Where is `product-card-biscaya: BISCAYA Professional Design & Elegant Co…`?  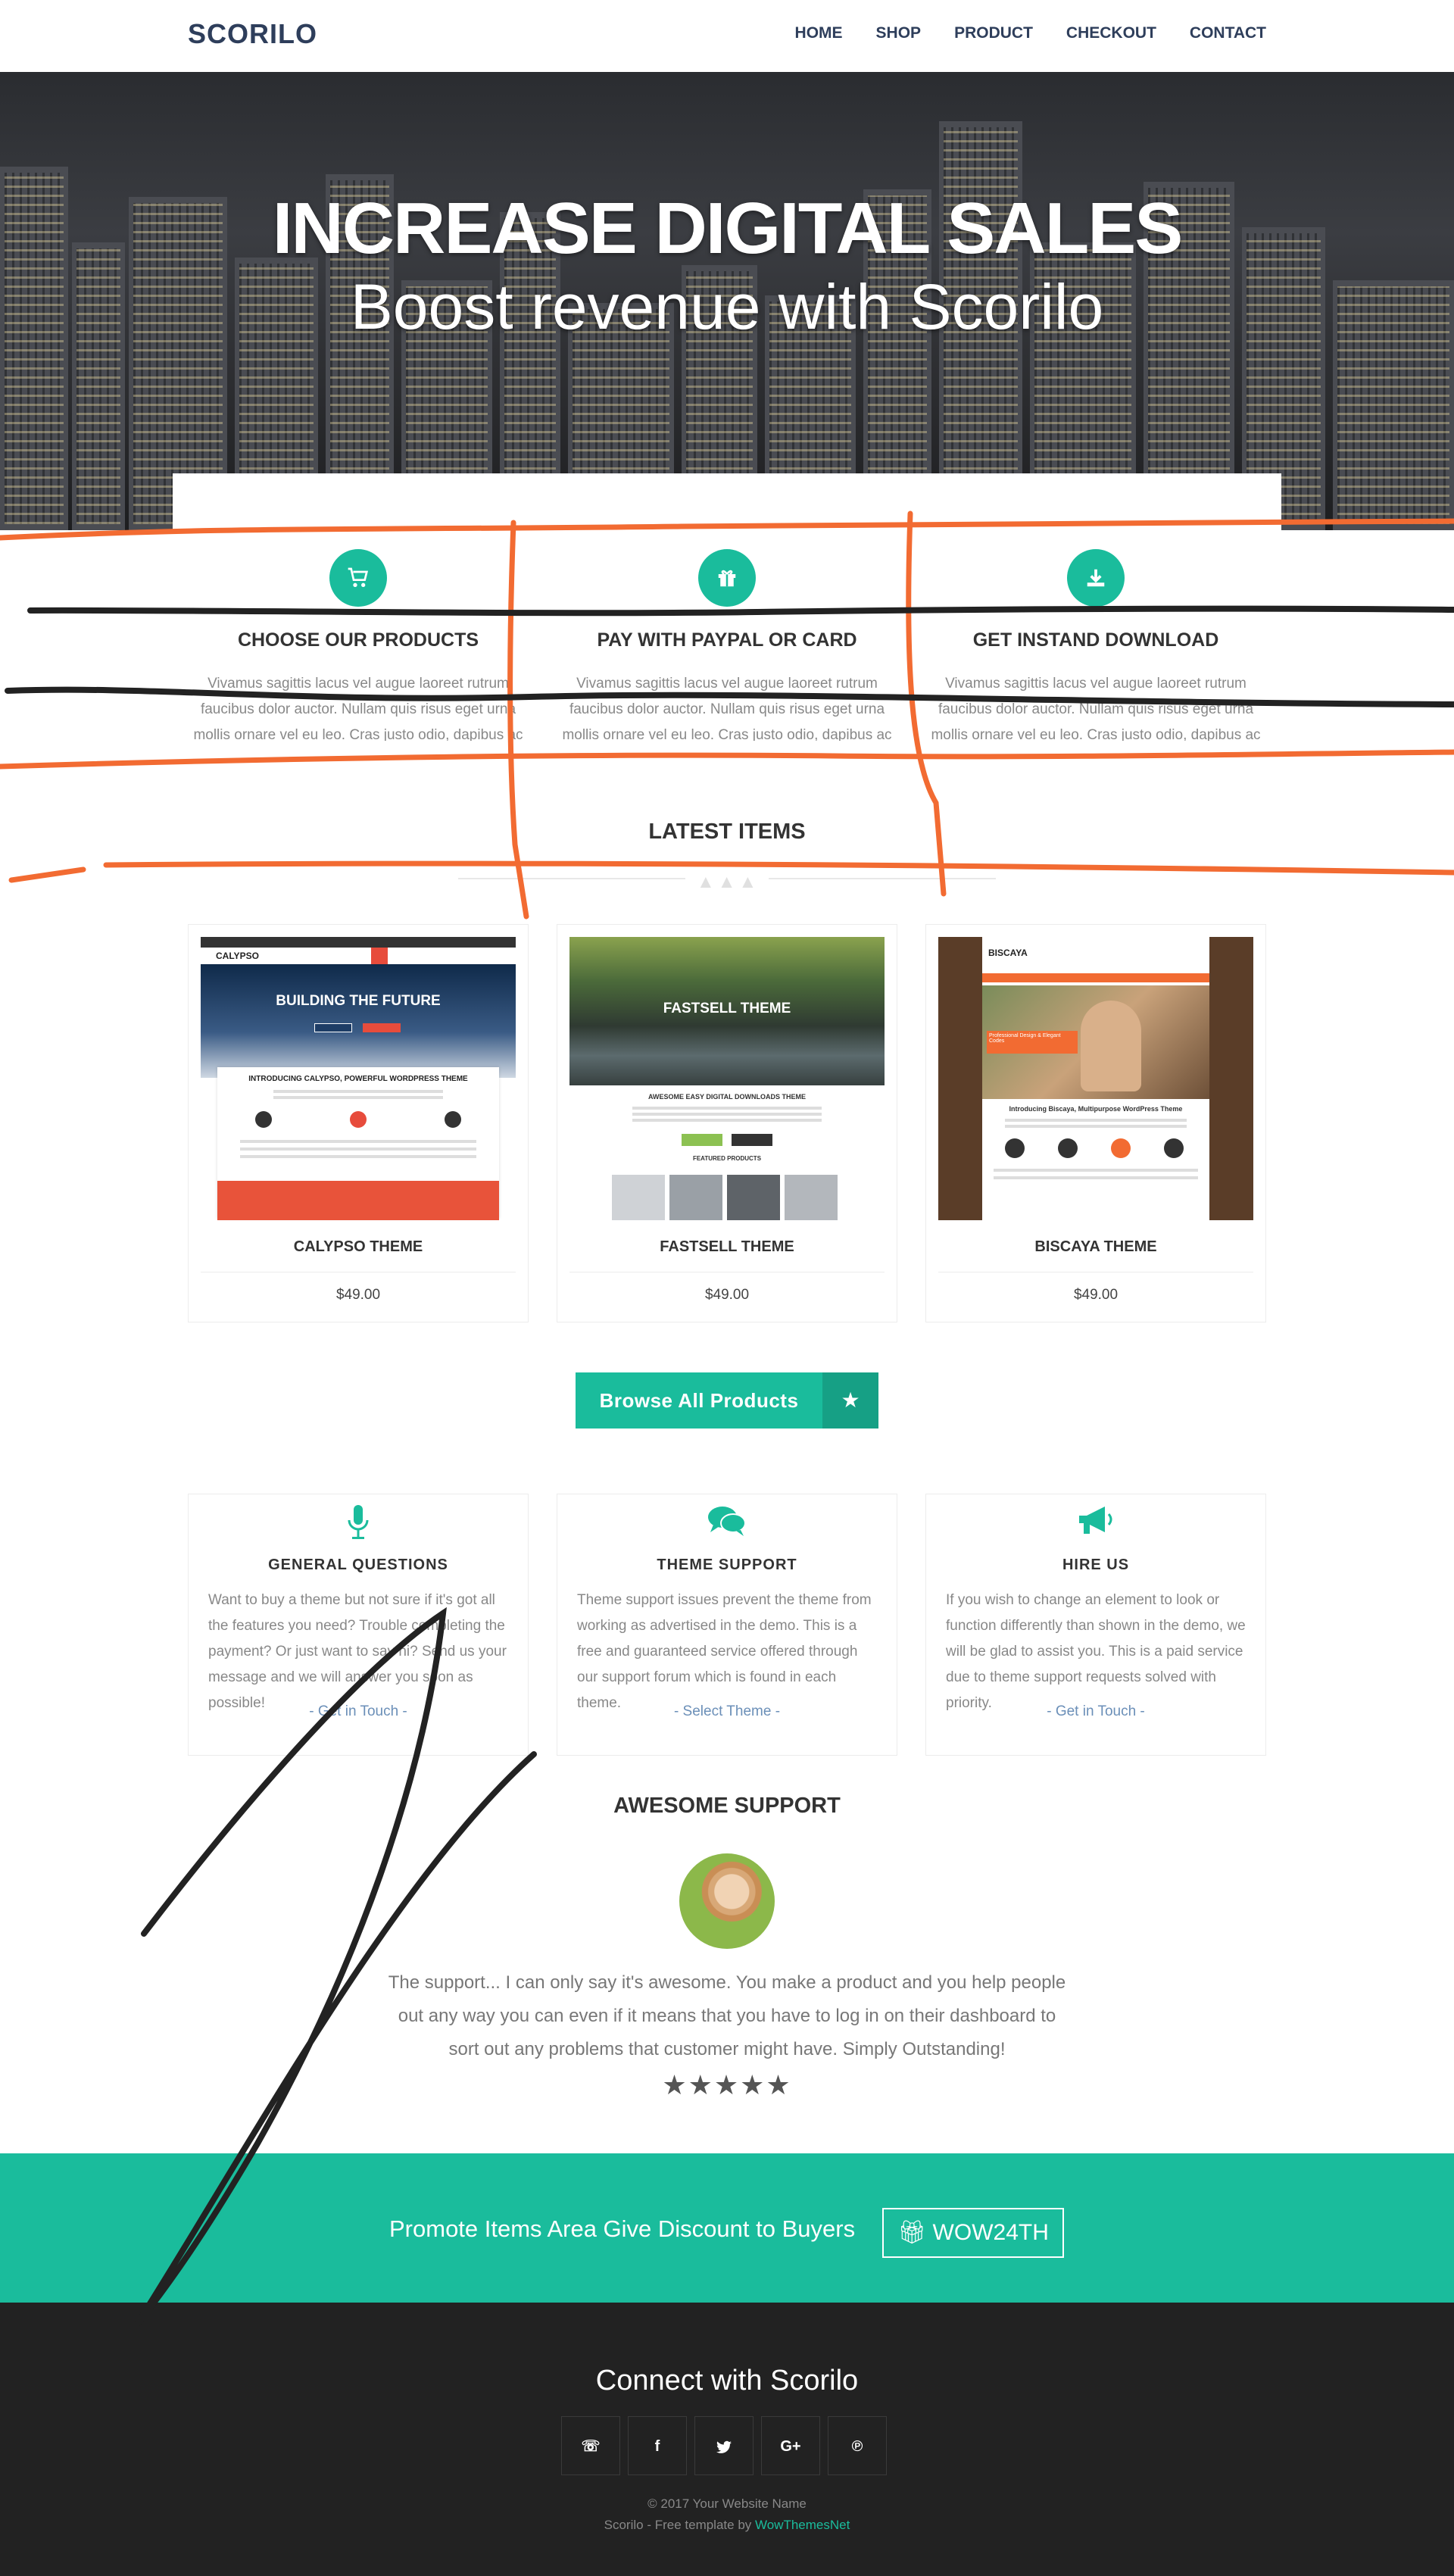 product-card-biscaya: BISCAYA Professional Design & Elegant Co… is located at coordinates (1095, 1123).